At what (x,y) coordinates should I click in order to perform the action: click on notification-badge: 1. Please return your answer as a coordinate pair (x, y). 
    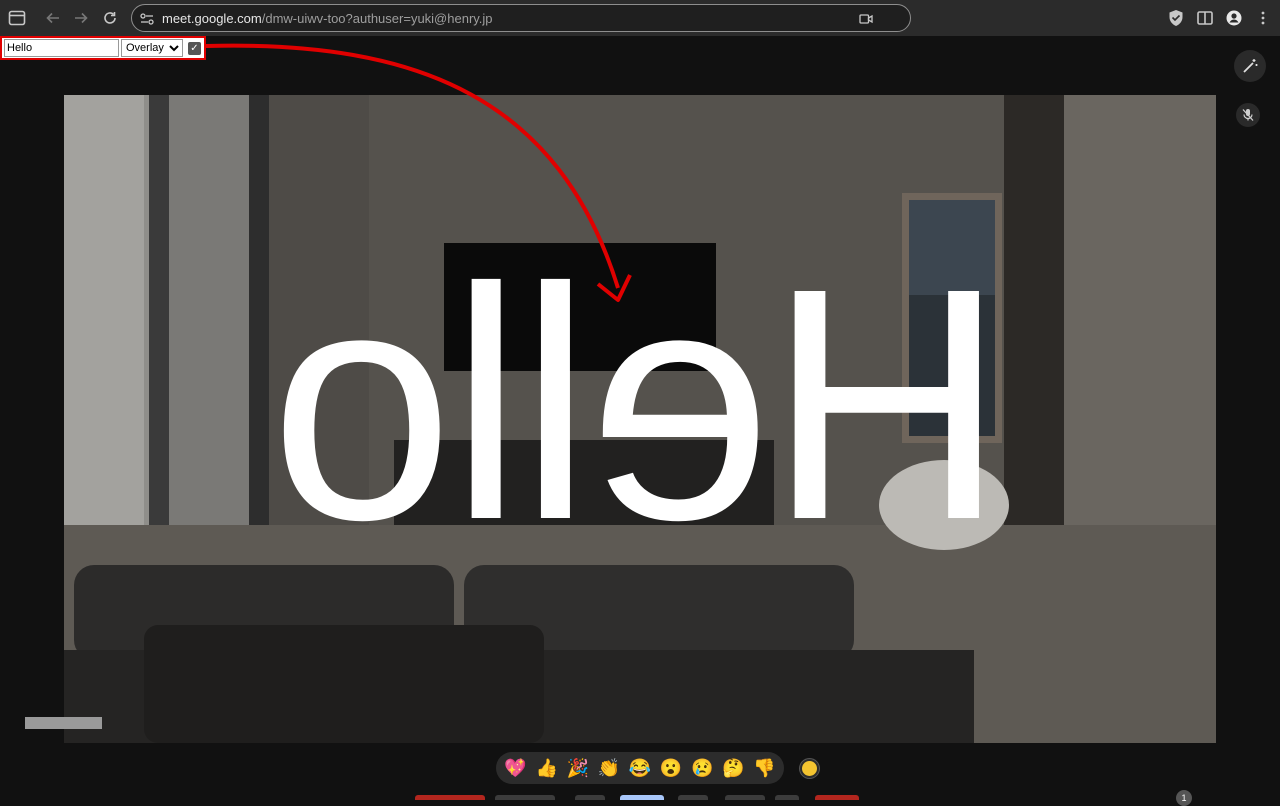
    Looking at the image, I should click on (1184, 798).